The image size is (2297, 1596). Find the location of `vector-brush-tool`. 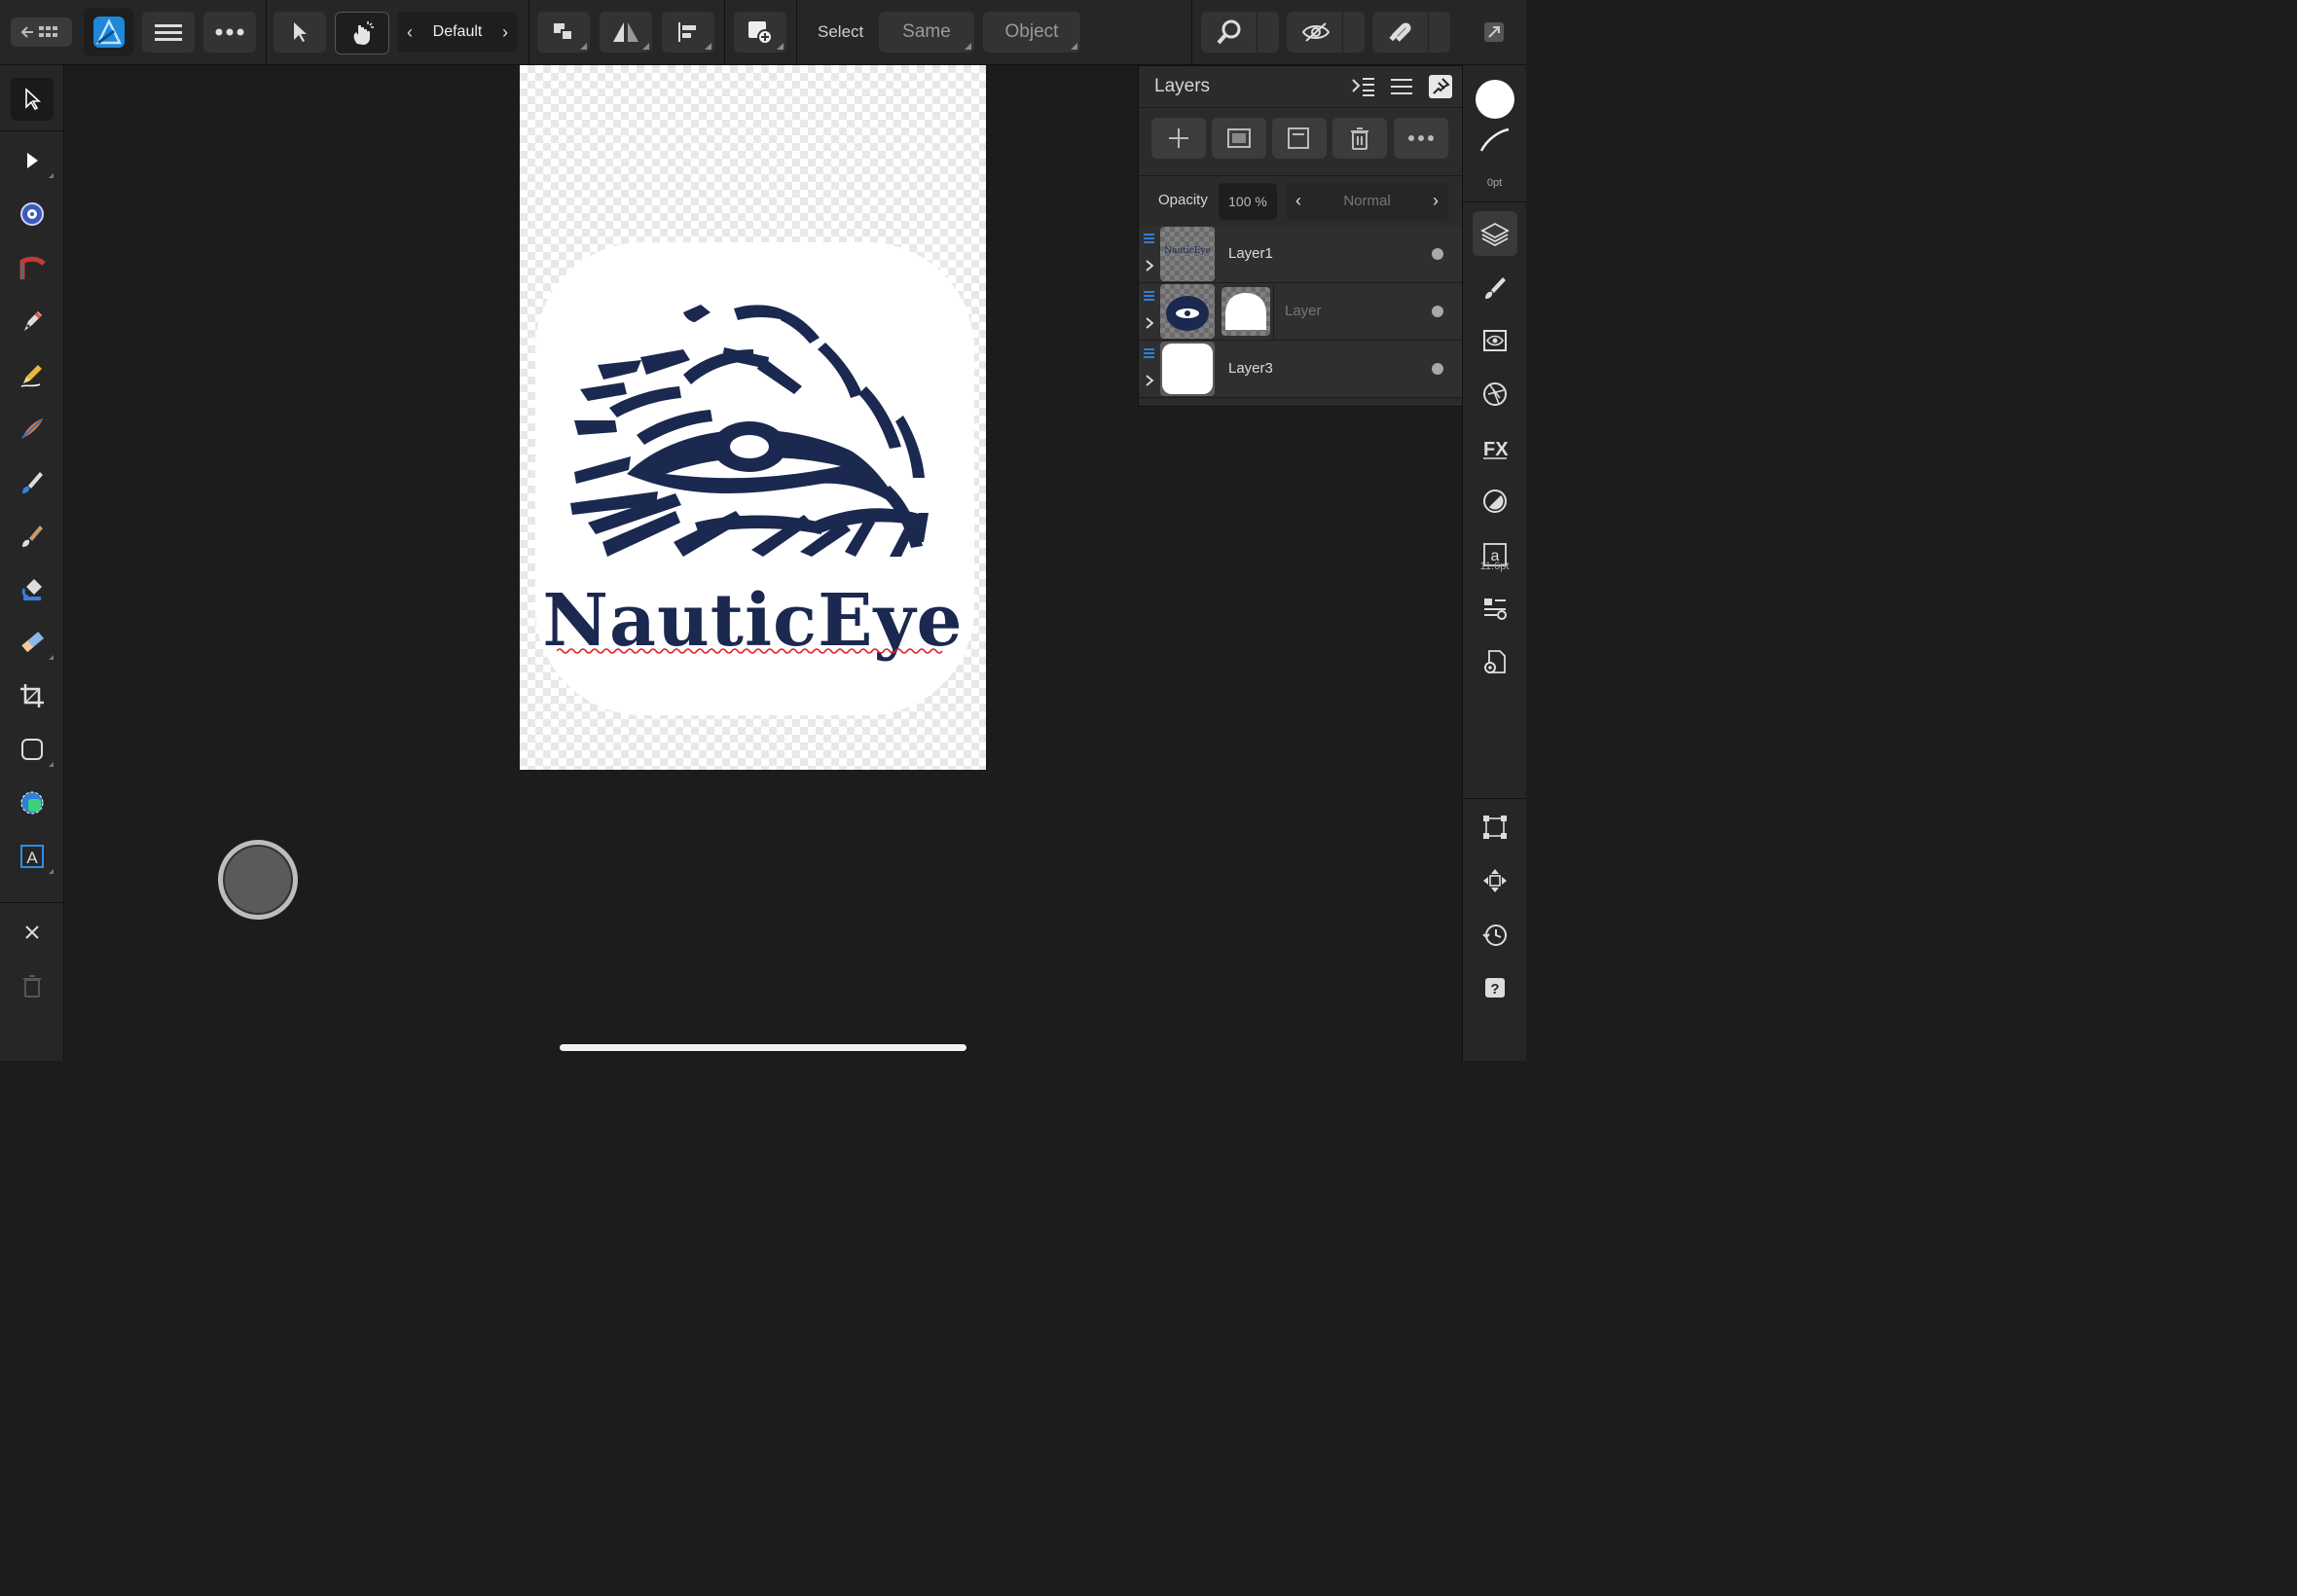

vector-brush-tool is located at coordinates (33, 429).